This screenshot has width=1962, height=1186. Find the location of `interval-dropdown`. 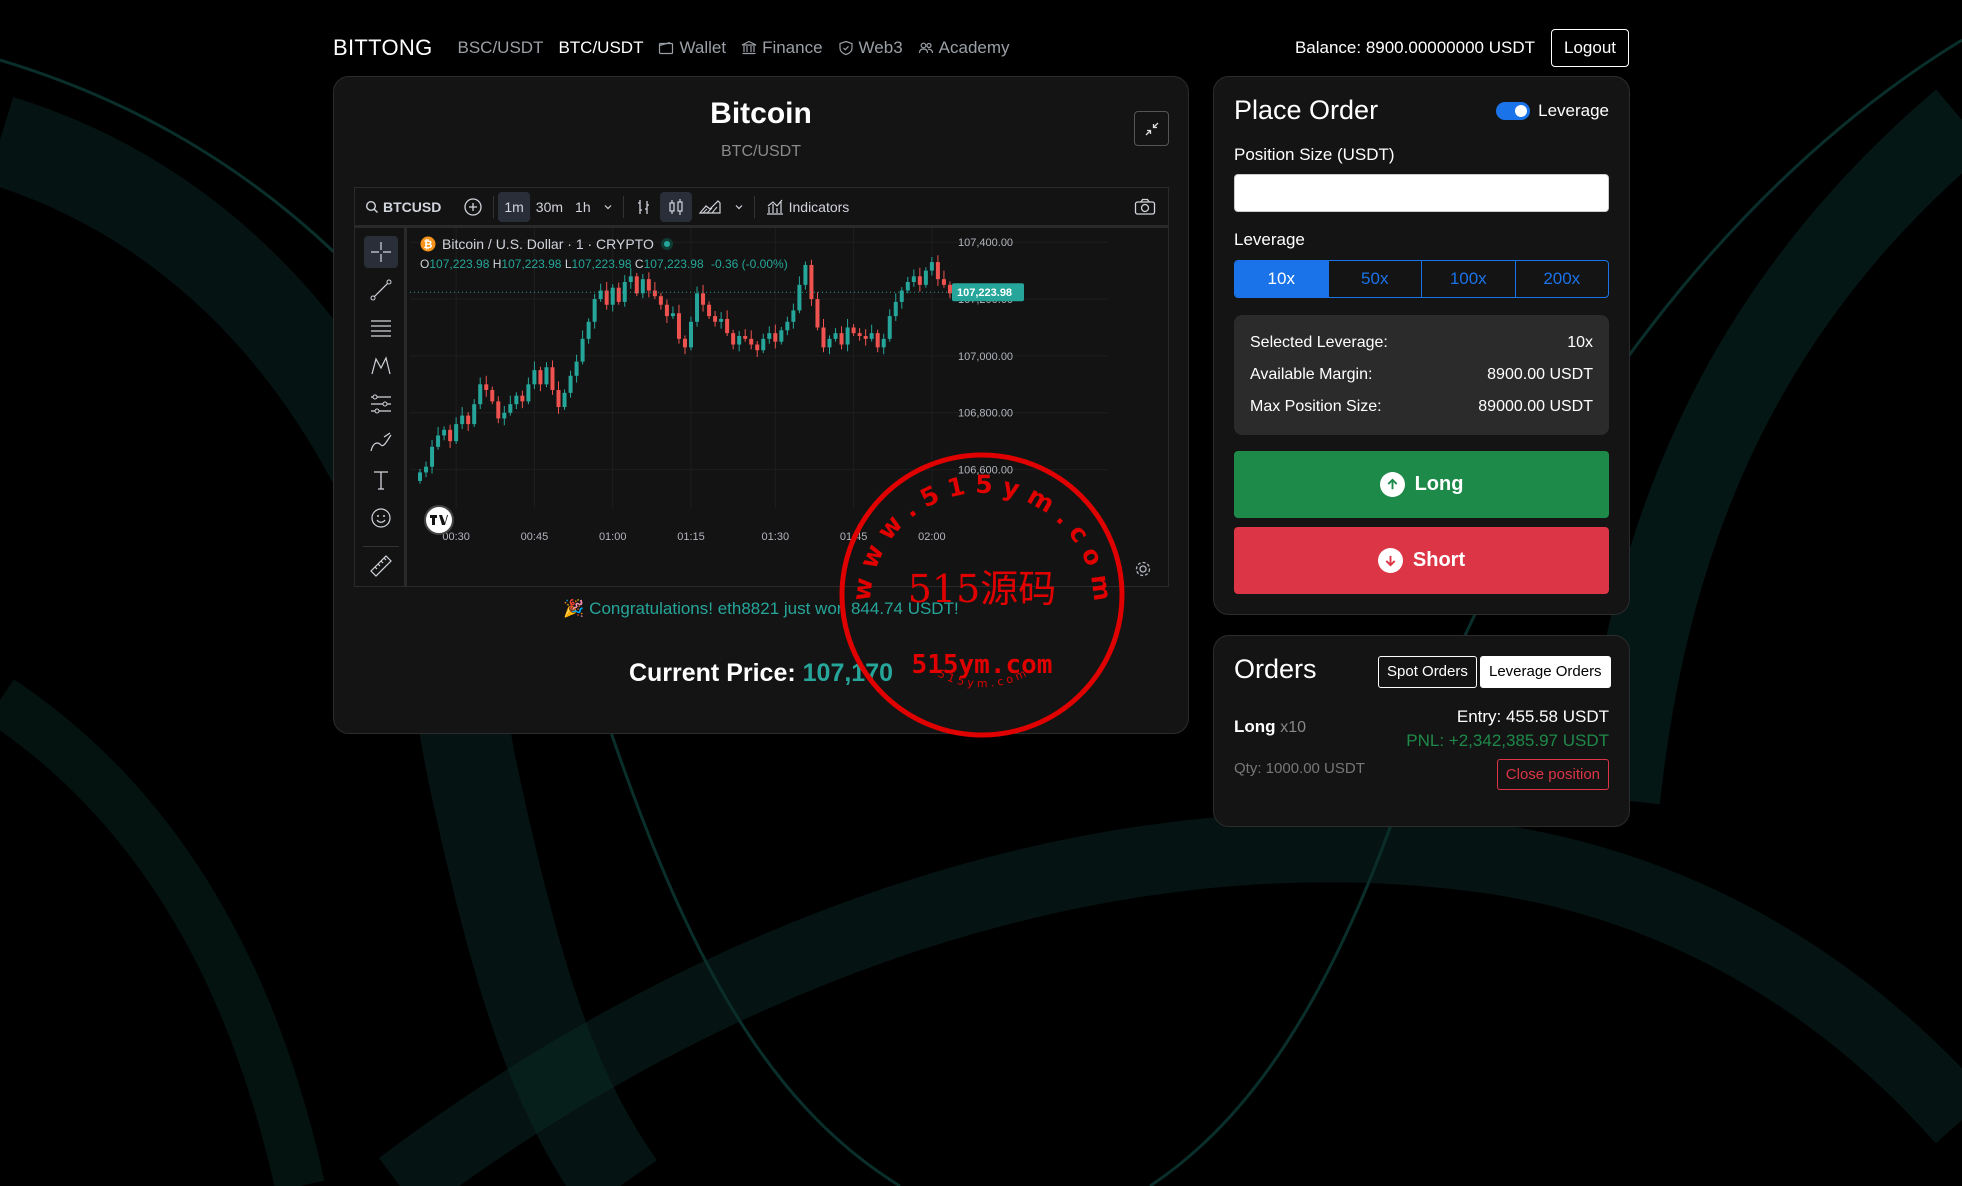

interval-dropdown is located at coordinates (608, 207).